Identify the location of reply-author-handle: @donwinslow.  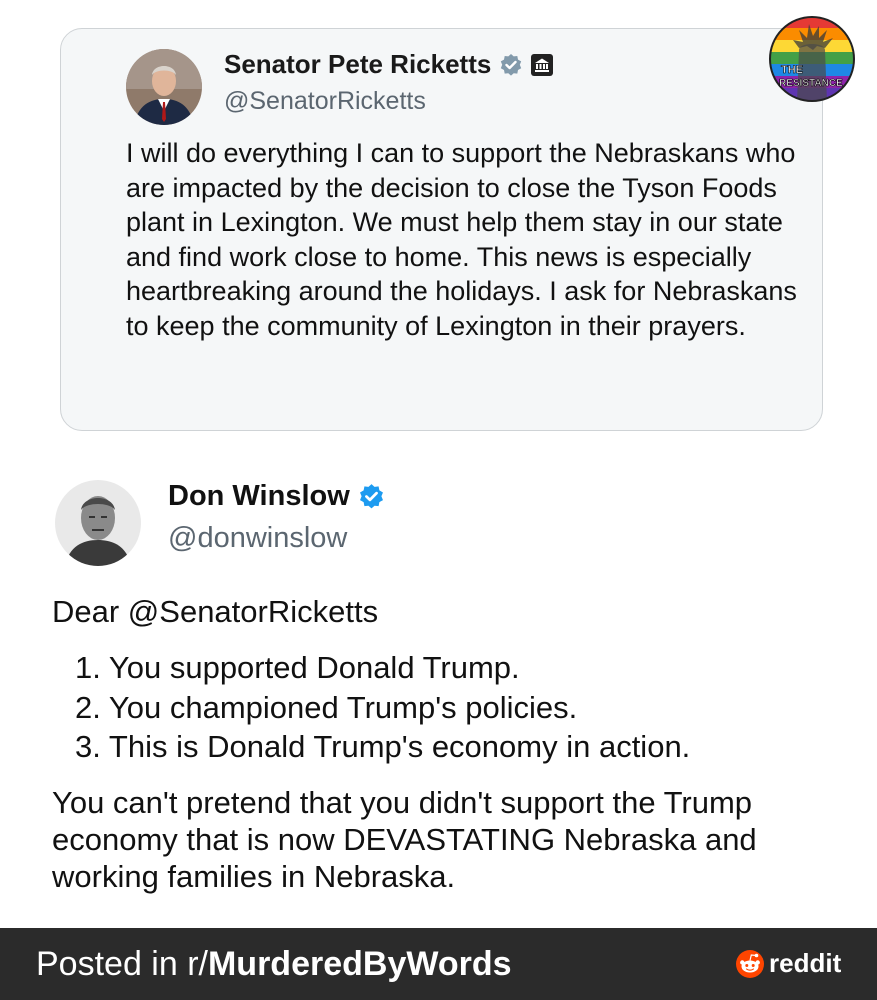
(257, 538).